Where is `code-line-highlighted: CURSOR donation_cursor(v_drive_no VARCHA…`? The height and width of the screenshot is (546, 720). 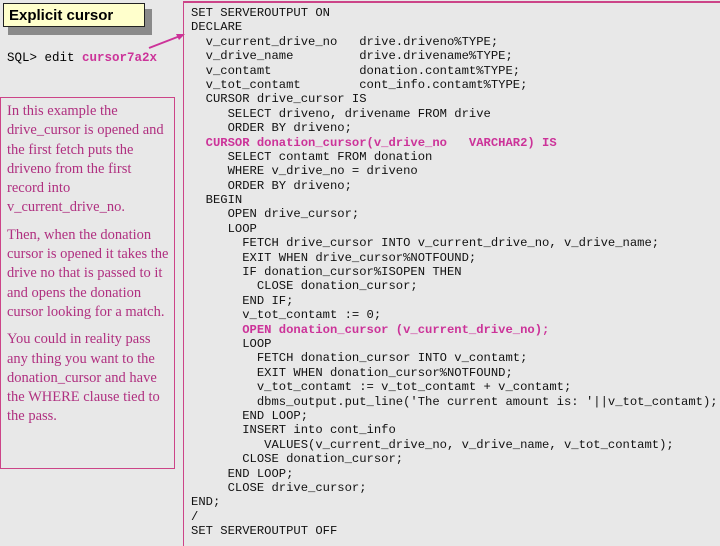
code-line-highlighted: CURSOR donation_cursor(v_drive_no VARCHA… is located at coordinates (374, 142).